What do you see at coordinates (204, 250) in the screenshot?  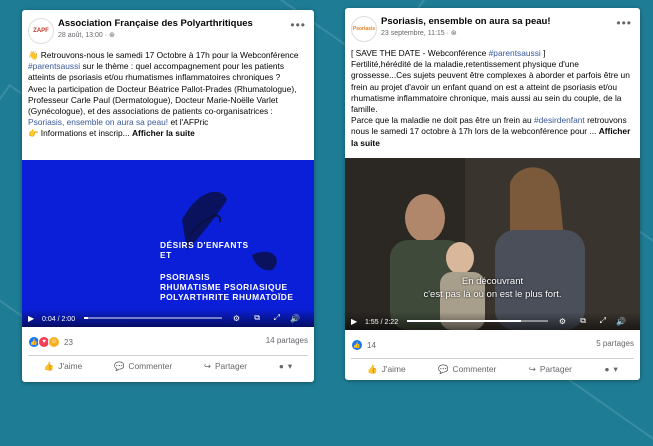 I see `video-title-top: DÉSIRS D'ENFANTS ET` at bounding box center [204, 250].